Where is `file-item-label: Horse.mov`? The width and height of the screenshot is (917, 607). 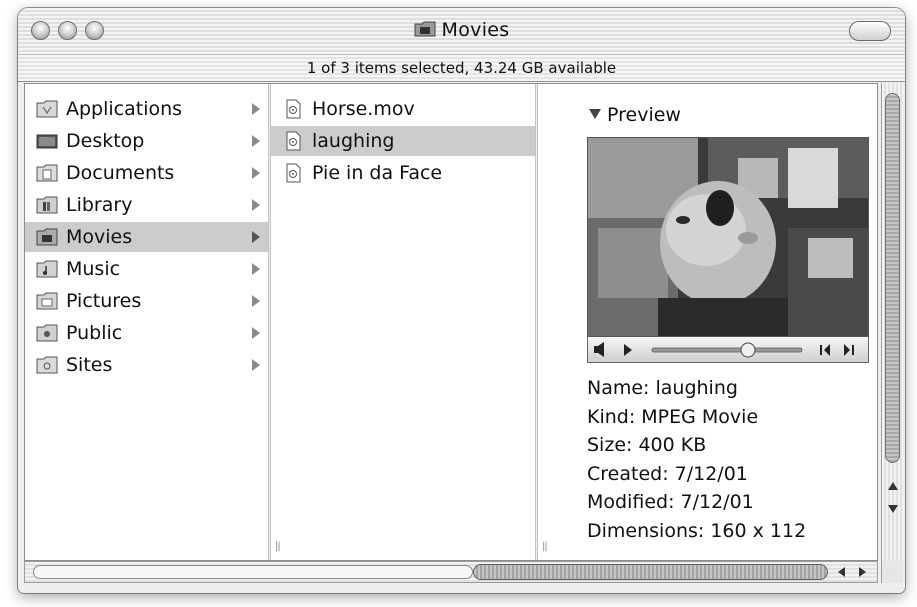 file-item-label: Horse.mov is located at coordinates (363, 109).